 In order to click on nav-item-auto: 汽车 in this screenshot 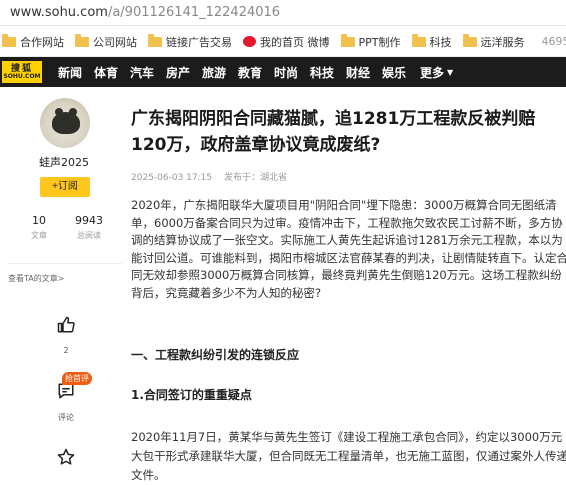, I will do `click(142, 72)`.